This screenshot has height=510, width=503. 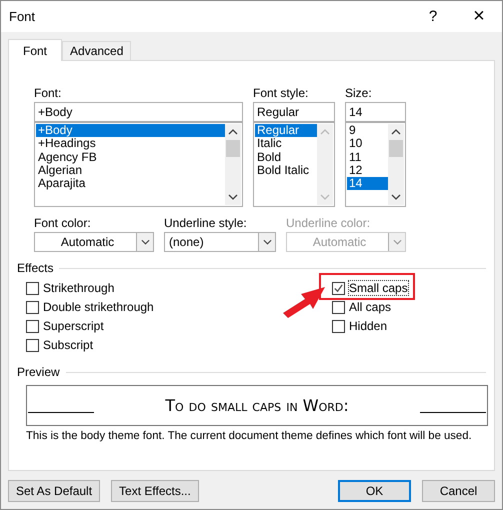 I want to click on checkbox: All caps, so click(x=362, y=307).